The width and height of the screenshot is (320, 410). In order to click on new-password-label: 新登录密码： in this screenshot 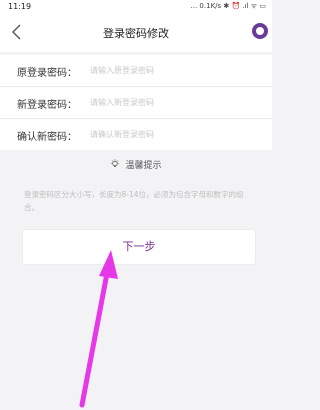, I will do `click(47, 105)`.